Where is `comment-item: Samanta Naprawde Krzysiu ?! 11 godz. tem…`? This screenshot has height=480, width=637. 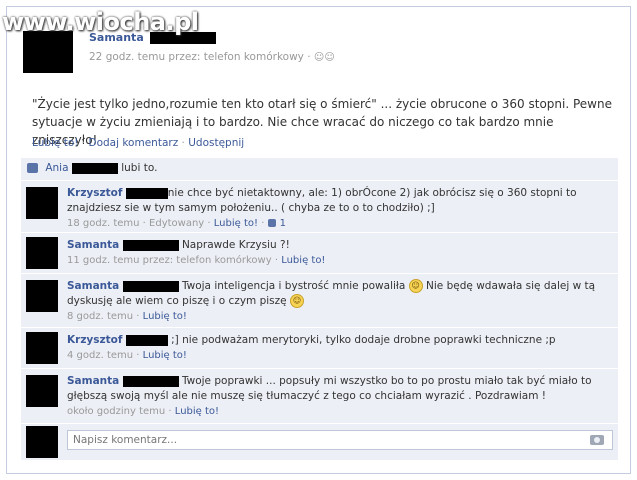 comment-item: Samanta Naprawde Krzysiu ?! 11 godz. tem… is located at coordinates (319, 253).